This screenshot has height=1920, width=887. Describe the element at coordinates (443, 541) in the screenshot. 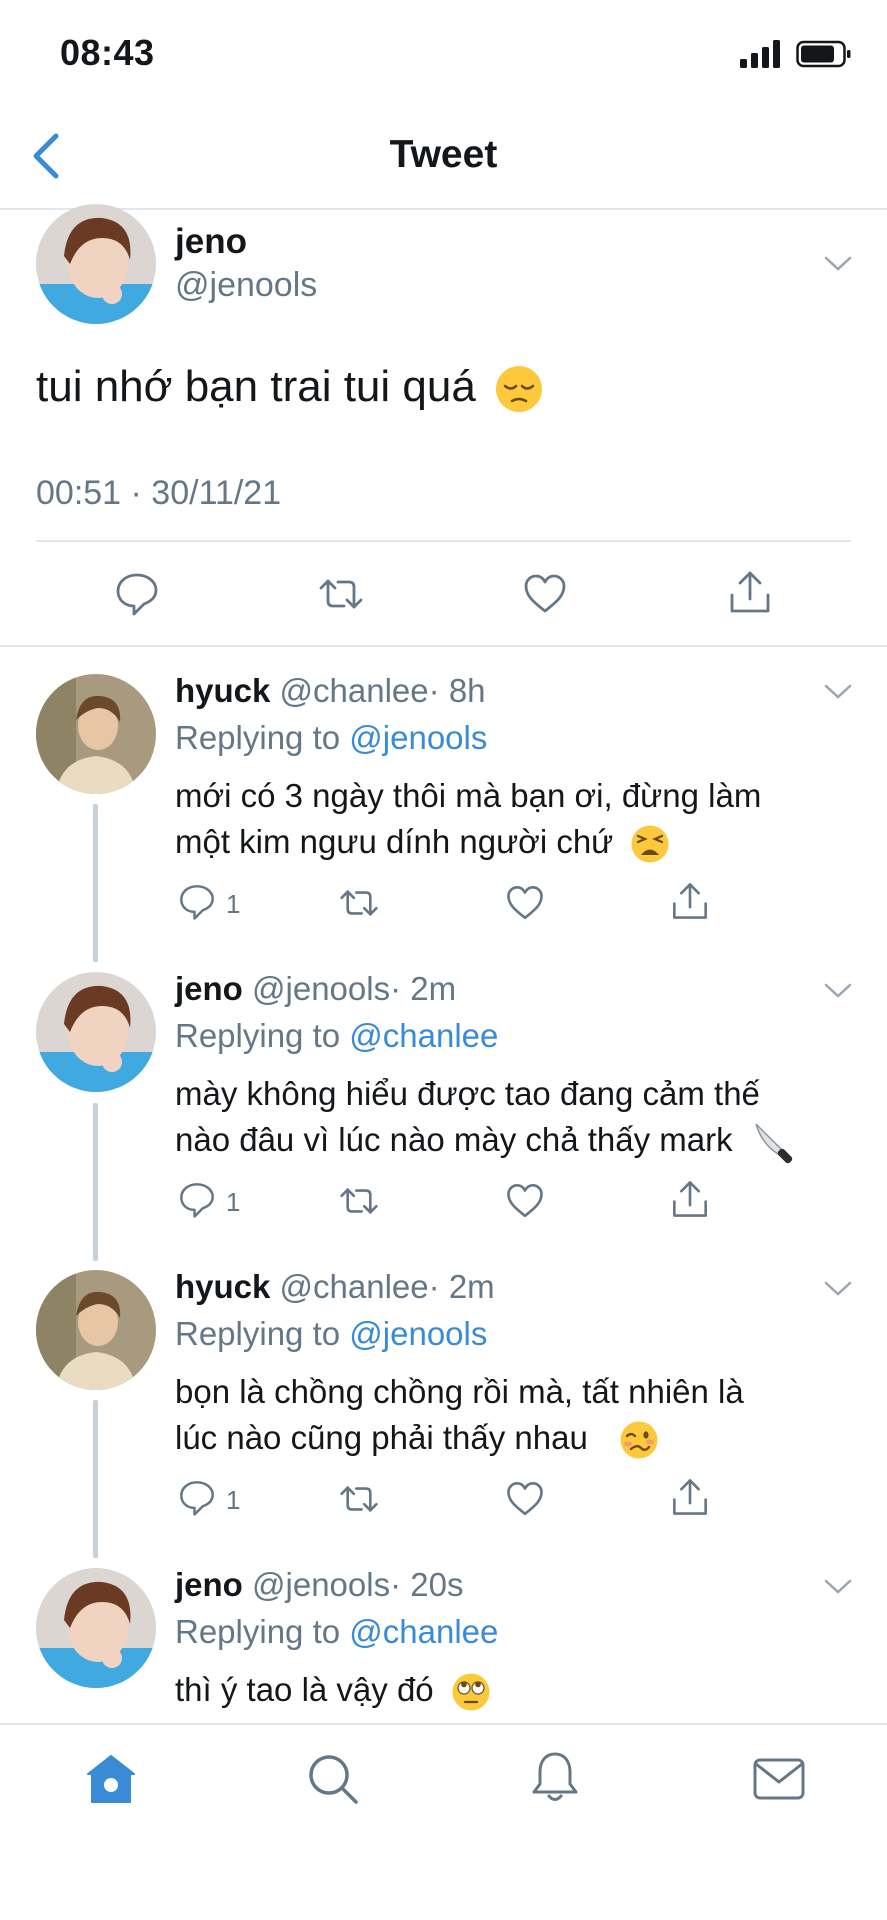

I see `divider` at that location.